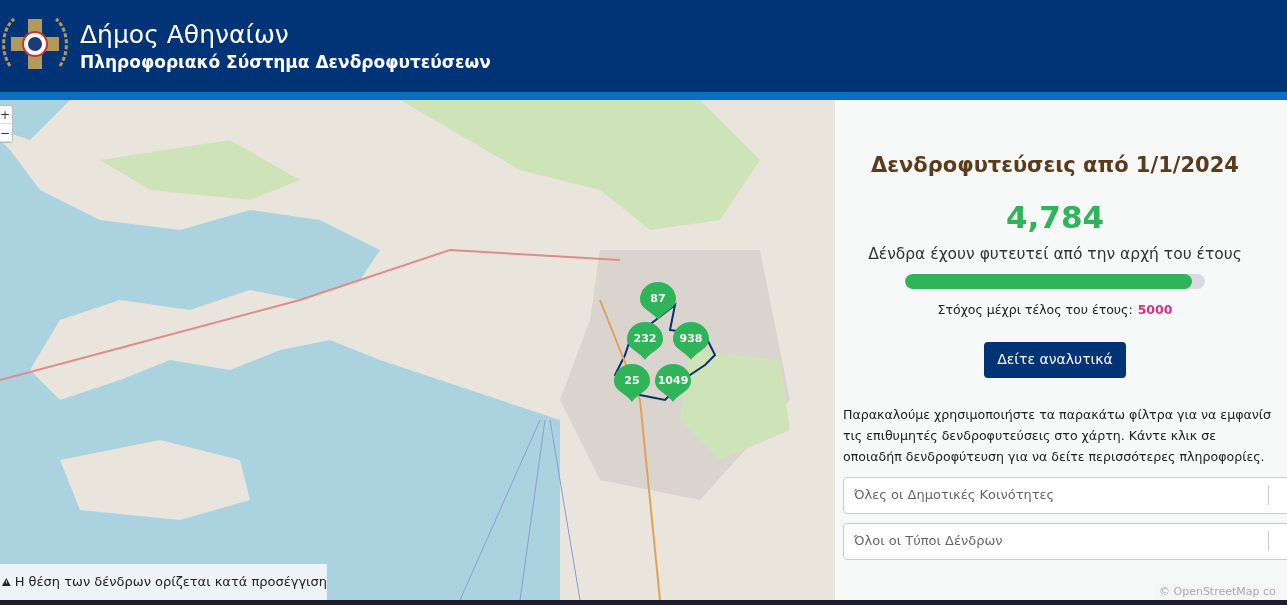  Describe the element at coordinates (1054, 495) in the screenshot. I see `filter-input: Όλες οι Δημοτικές Κοινότητες` at that location.